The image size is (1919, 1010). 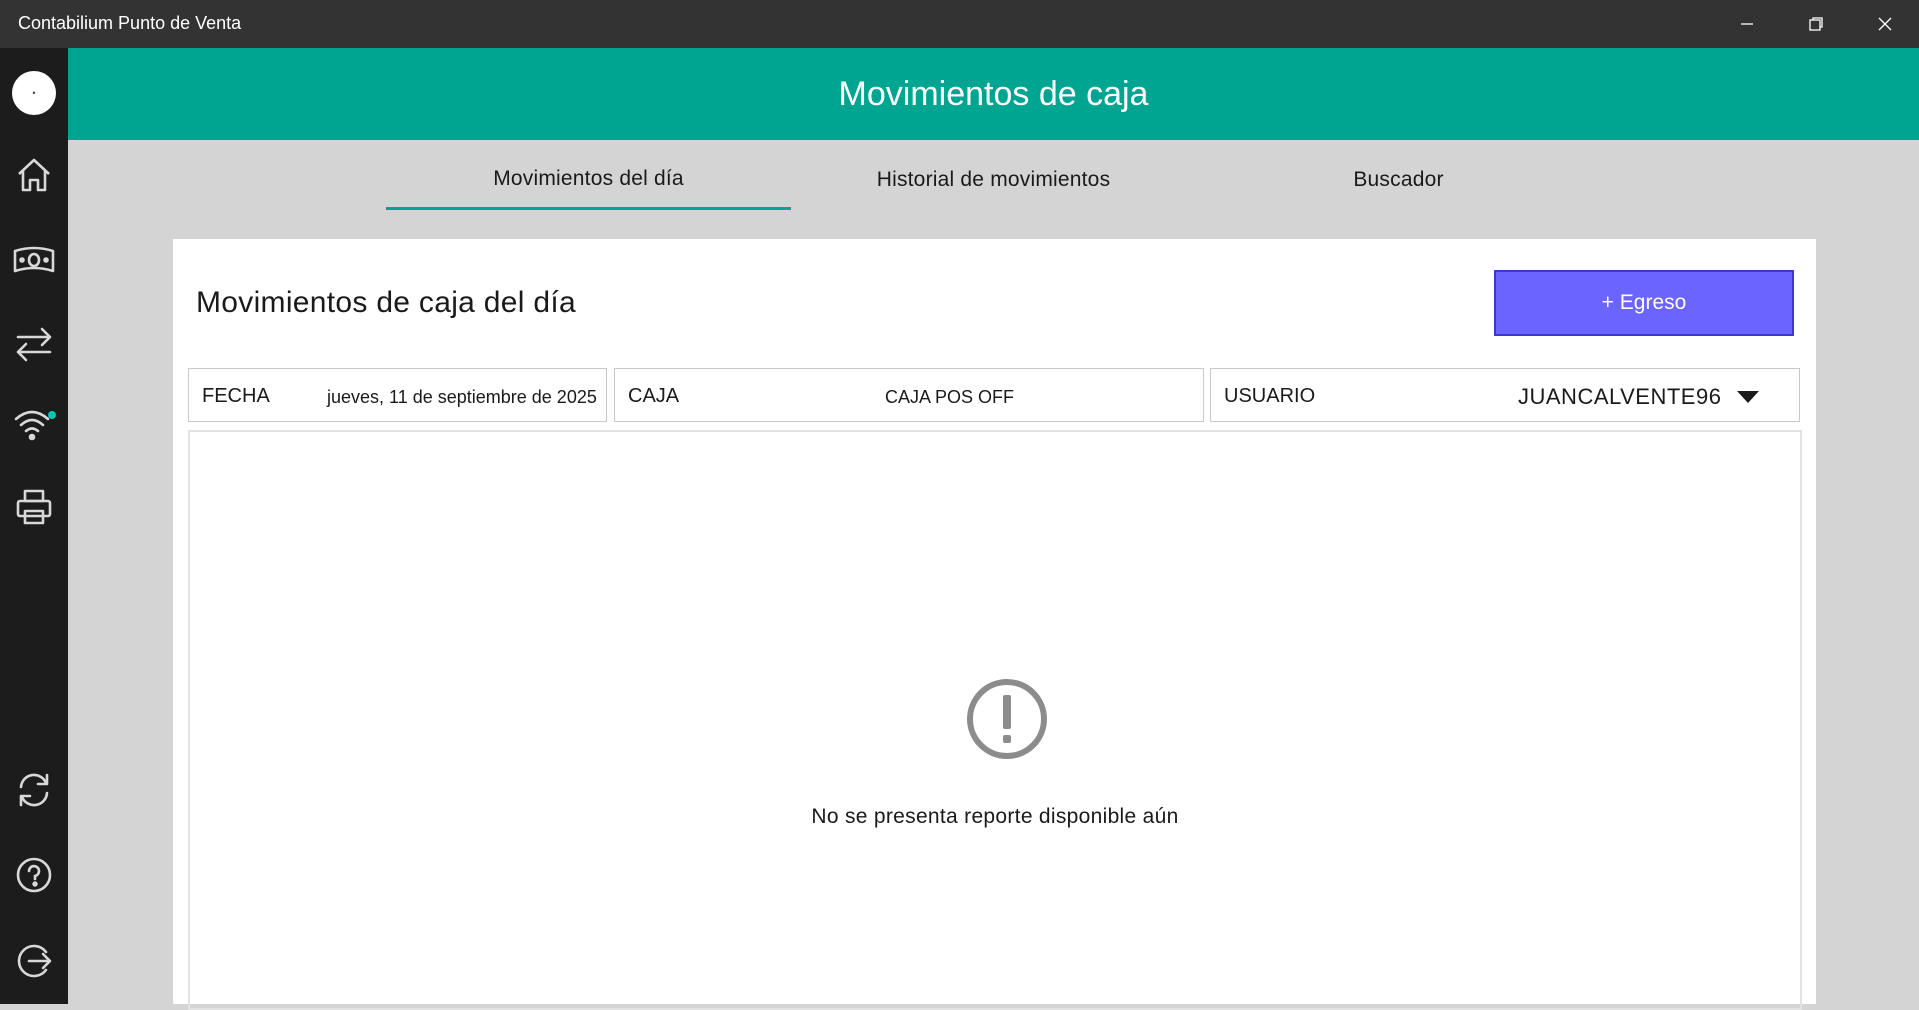 What do you see at coordinates (1007, 719) in the screenshot?
I see `exclamation-circle-icon` at bounding box center [1007, 719].